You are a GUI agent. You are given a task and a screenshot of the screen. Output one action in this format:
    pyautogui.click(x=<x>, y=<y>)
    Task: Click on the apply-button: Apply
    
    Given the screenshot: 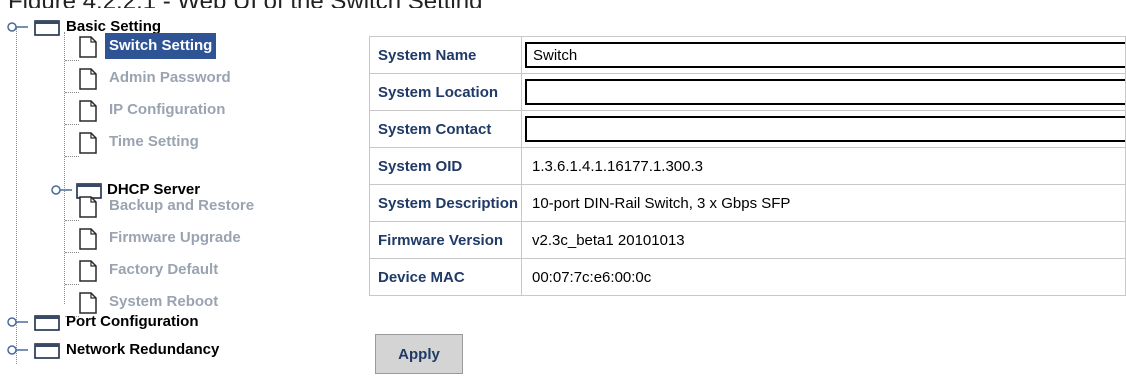 What is the action you would take?
    pyautogui.click(x=419, y=354)
    